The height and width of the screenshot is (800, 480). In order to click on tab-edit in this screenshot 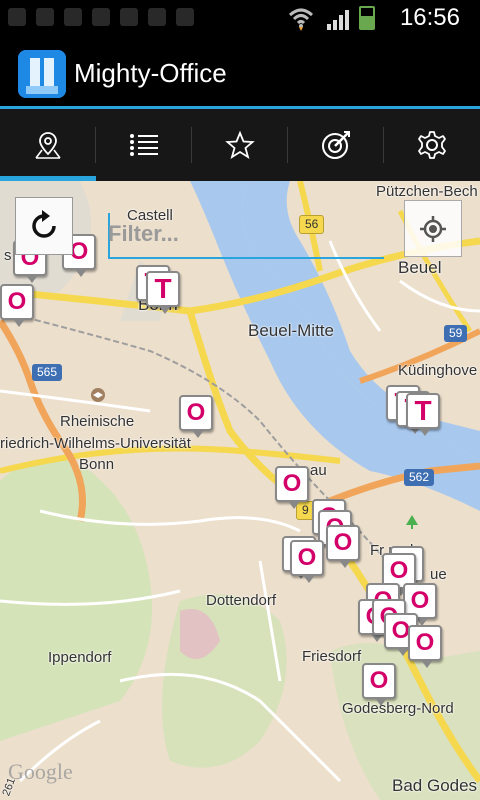, I will do `click(336, 145)`.